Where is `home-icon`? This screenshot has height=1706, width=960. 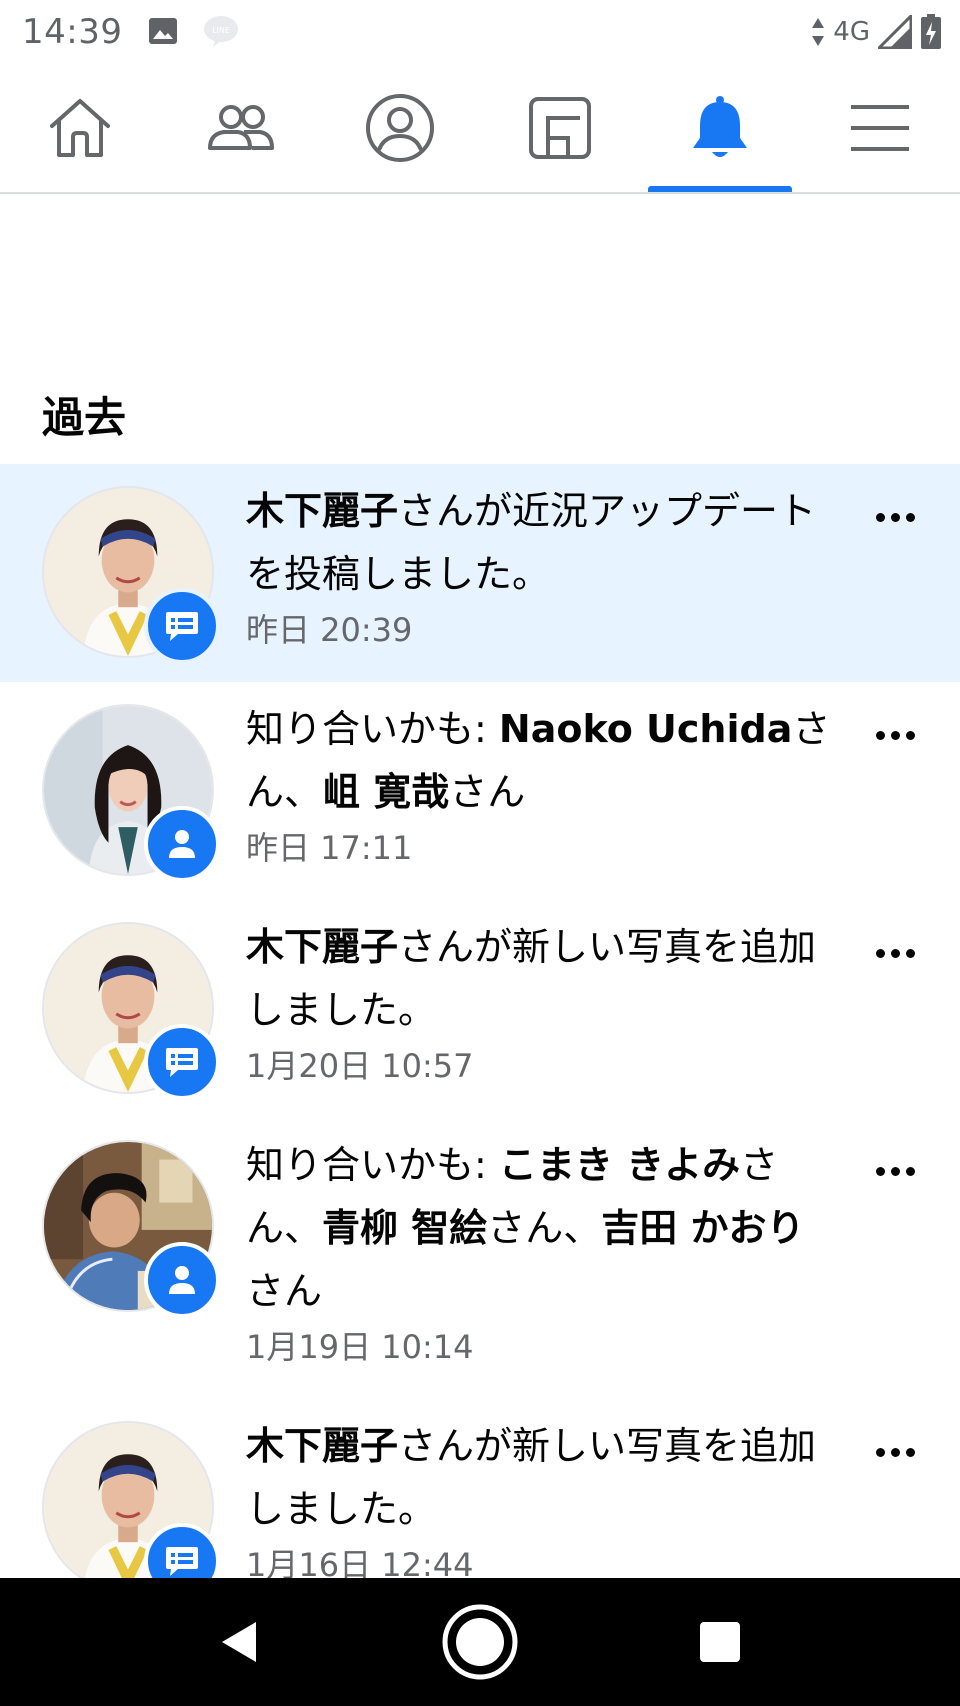 home-icon is located at coordinates (80, 128).